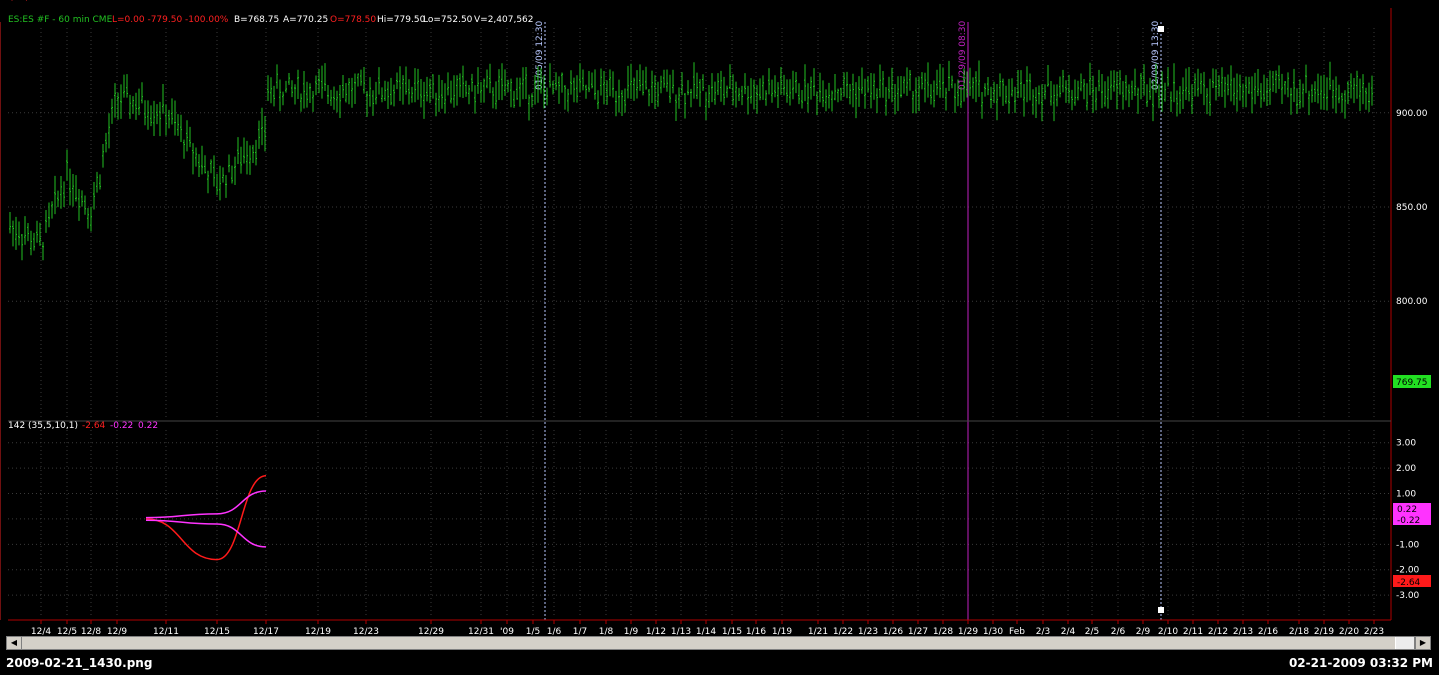 The width and height of the screenshot is (1439, 675). What do you see at coordinates (1406, 444) in the screenshot?
I see `osc-axis-label: 3.00` at bounding box center [1406, 444].